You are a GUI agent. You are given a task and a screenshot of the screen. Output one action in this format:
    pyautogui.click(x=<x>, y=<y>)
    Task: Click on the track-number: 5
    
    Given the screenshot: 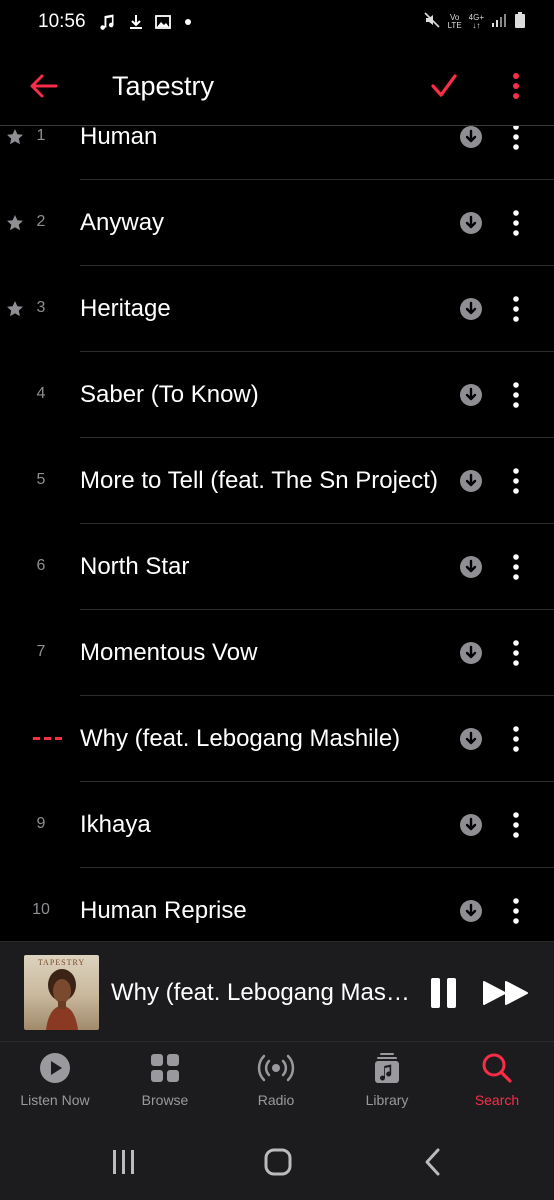 What is the action you would take?
    pyautogui.click(x=41, y=479)
    